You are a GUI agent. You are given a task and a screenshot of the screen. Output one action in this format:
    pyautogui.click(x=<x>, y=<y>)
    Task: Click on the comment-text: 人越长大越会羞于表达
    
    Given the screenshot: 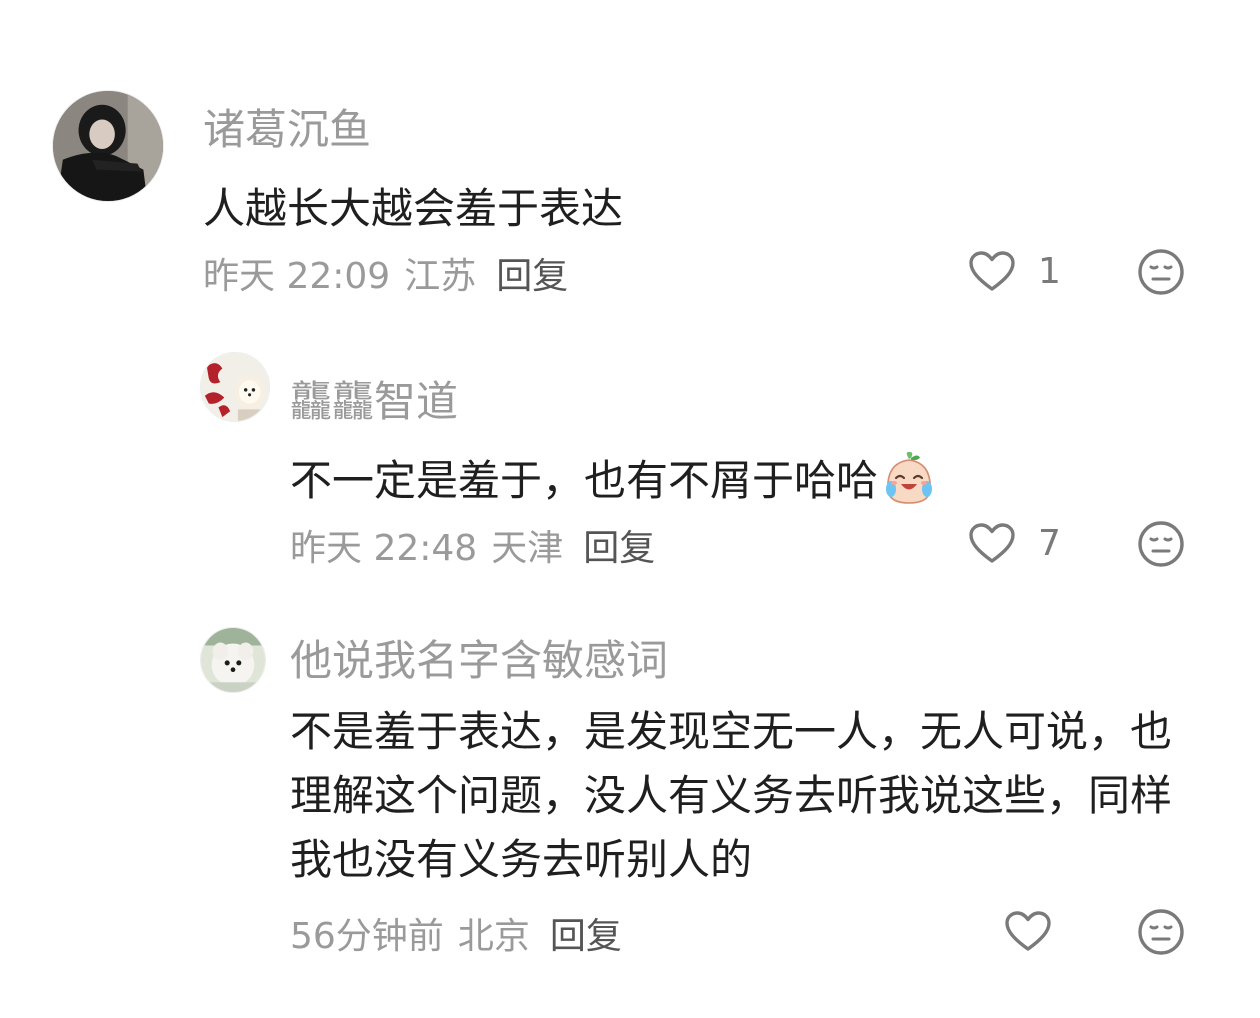 What is the action you would take?
    pyautogui.click(x=413, y=208)
    